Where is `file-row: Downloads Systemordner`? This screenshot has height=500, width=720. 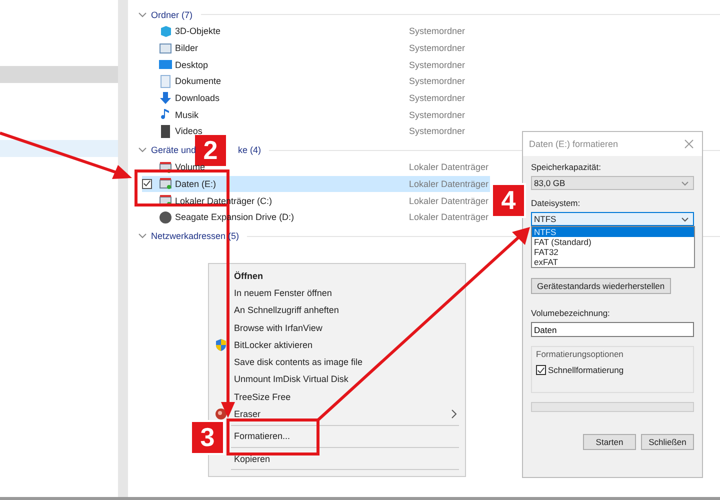 file-row: Downloads Systemordner is located at coordinates (316, 98).